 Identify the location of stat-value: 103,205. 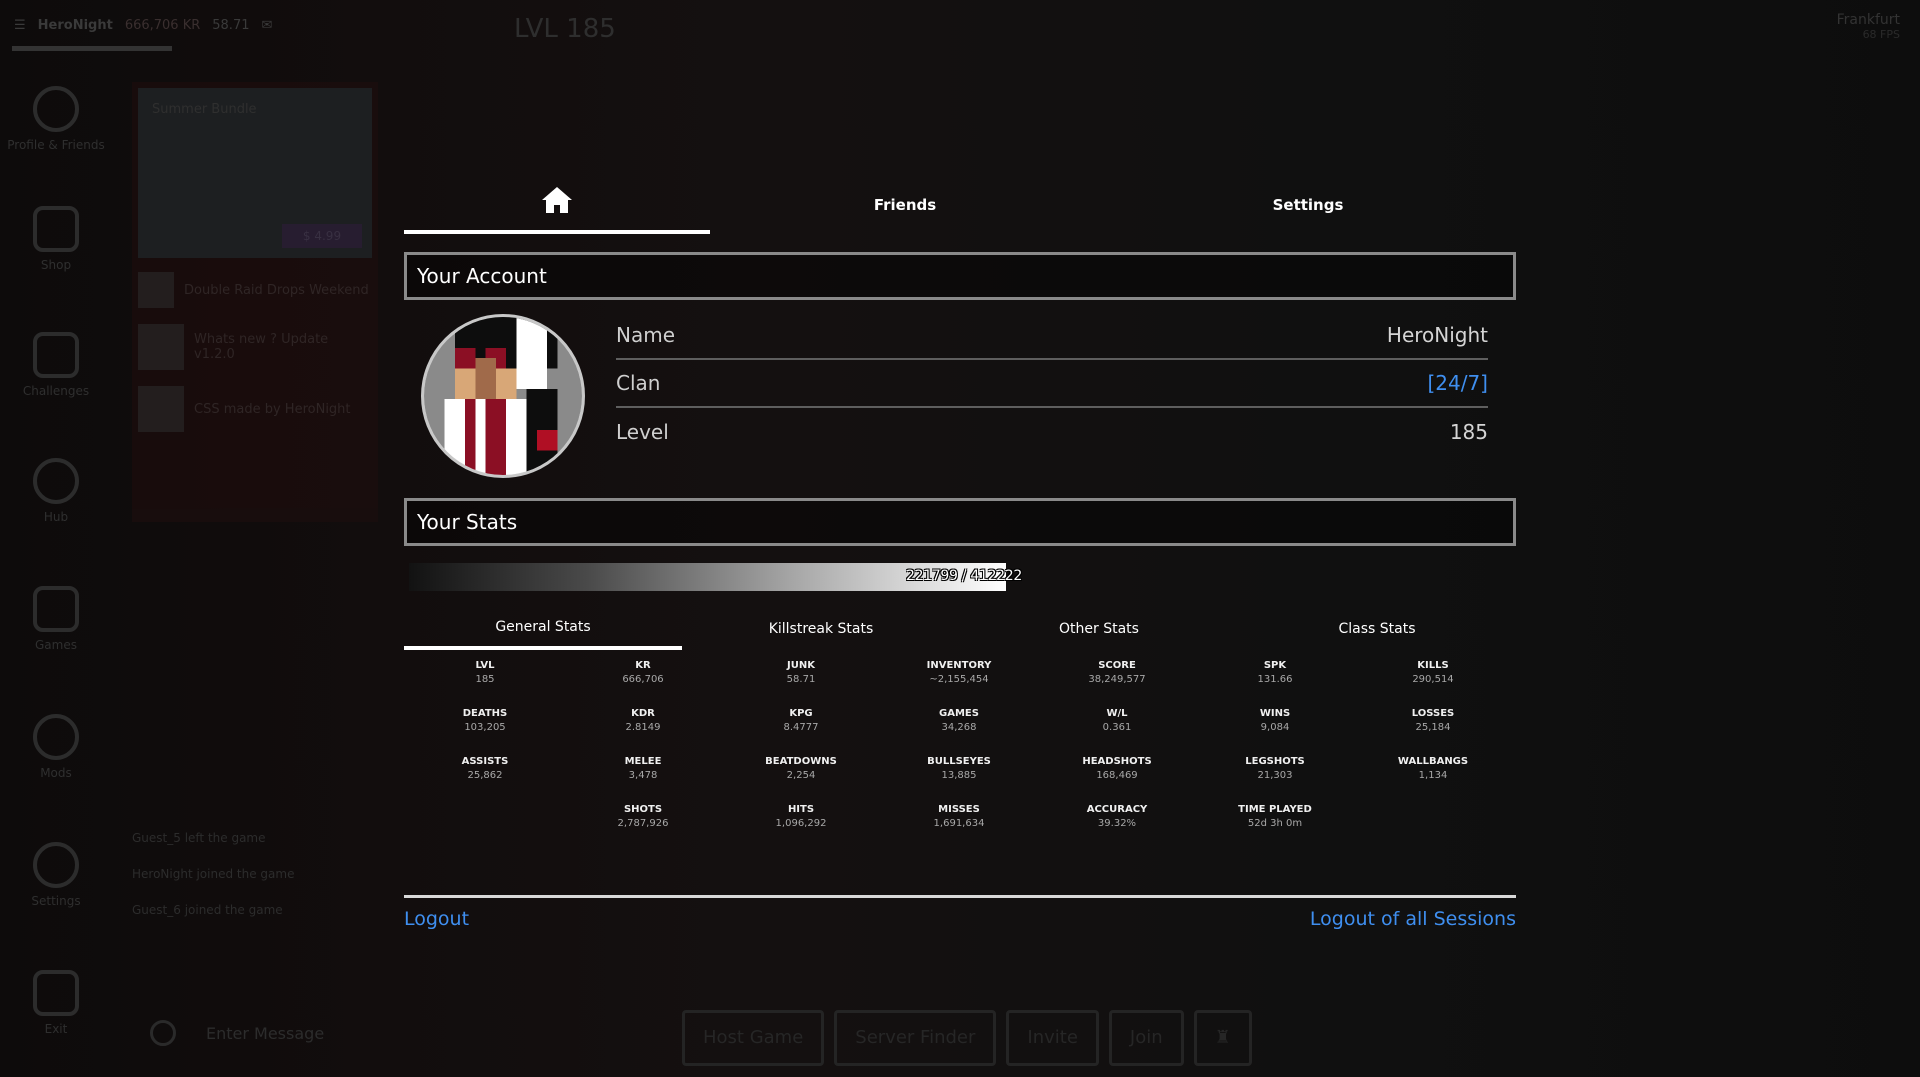
(485, 727).